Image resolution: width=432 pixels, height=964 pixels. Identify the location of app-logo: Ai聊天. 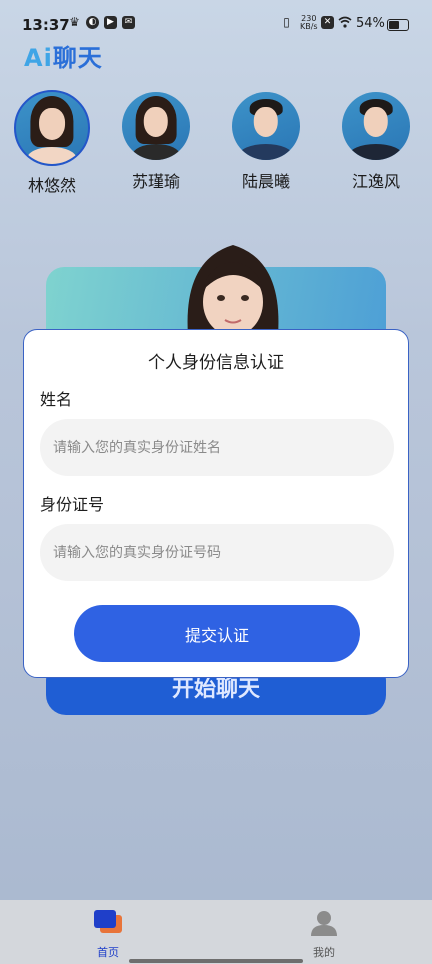
(63, 58).